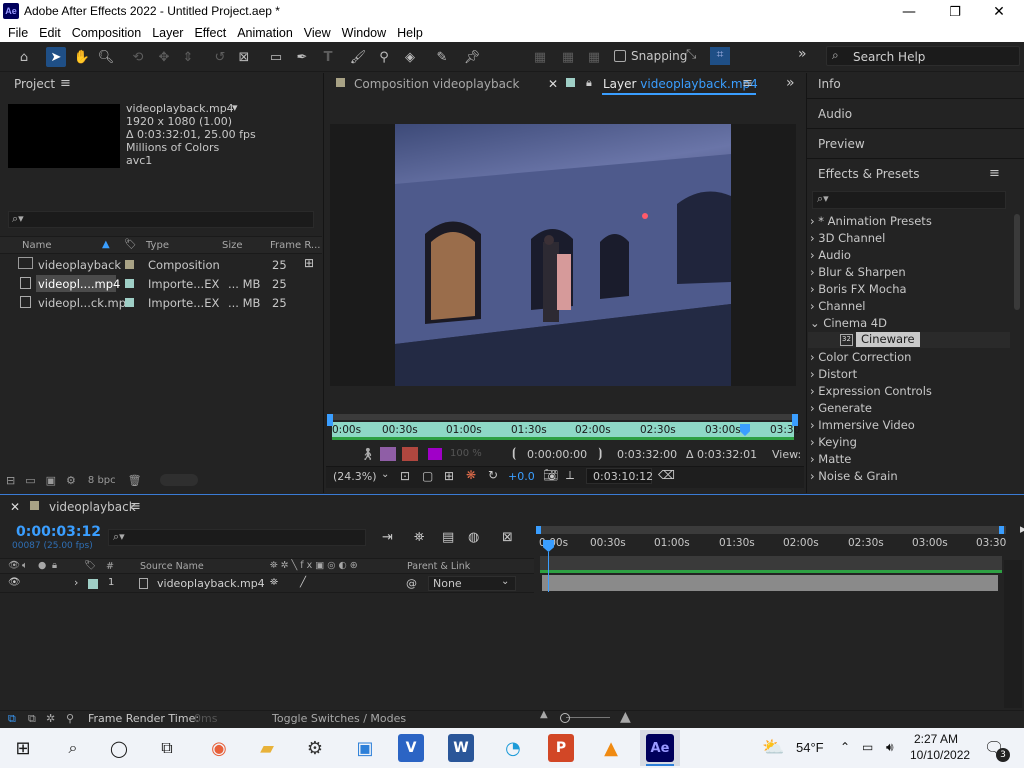  I want to click on menu-composition: Composition, so click(106, 33).